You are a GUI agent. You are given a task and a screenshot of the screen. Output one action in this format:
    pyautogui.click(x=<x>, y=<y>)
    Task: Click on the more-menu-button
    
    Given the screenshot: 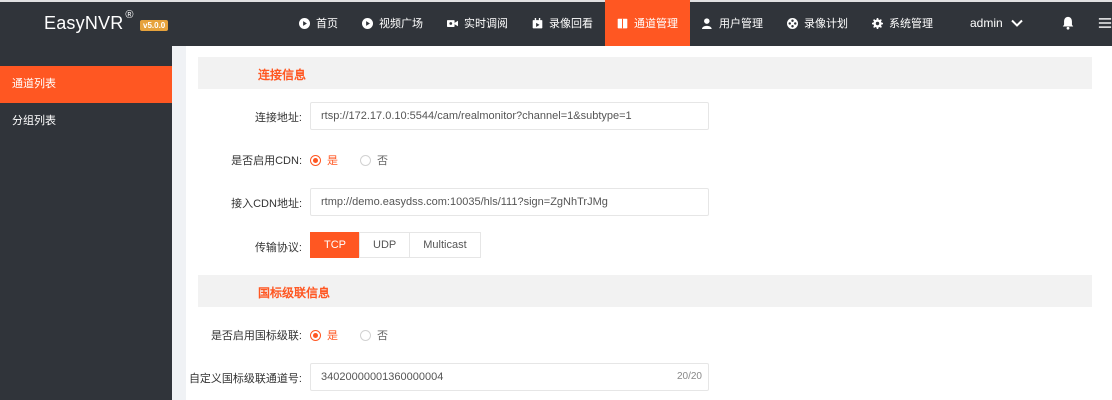 What is the action you would take?
    pyautogui.click(x=1105, y=23)
    